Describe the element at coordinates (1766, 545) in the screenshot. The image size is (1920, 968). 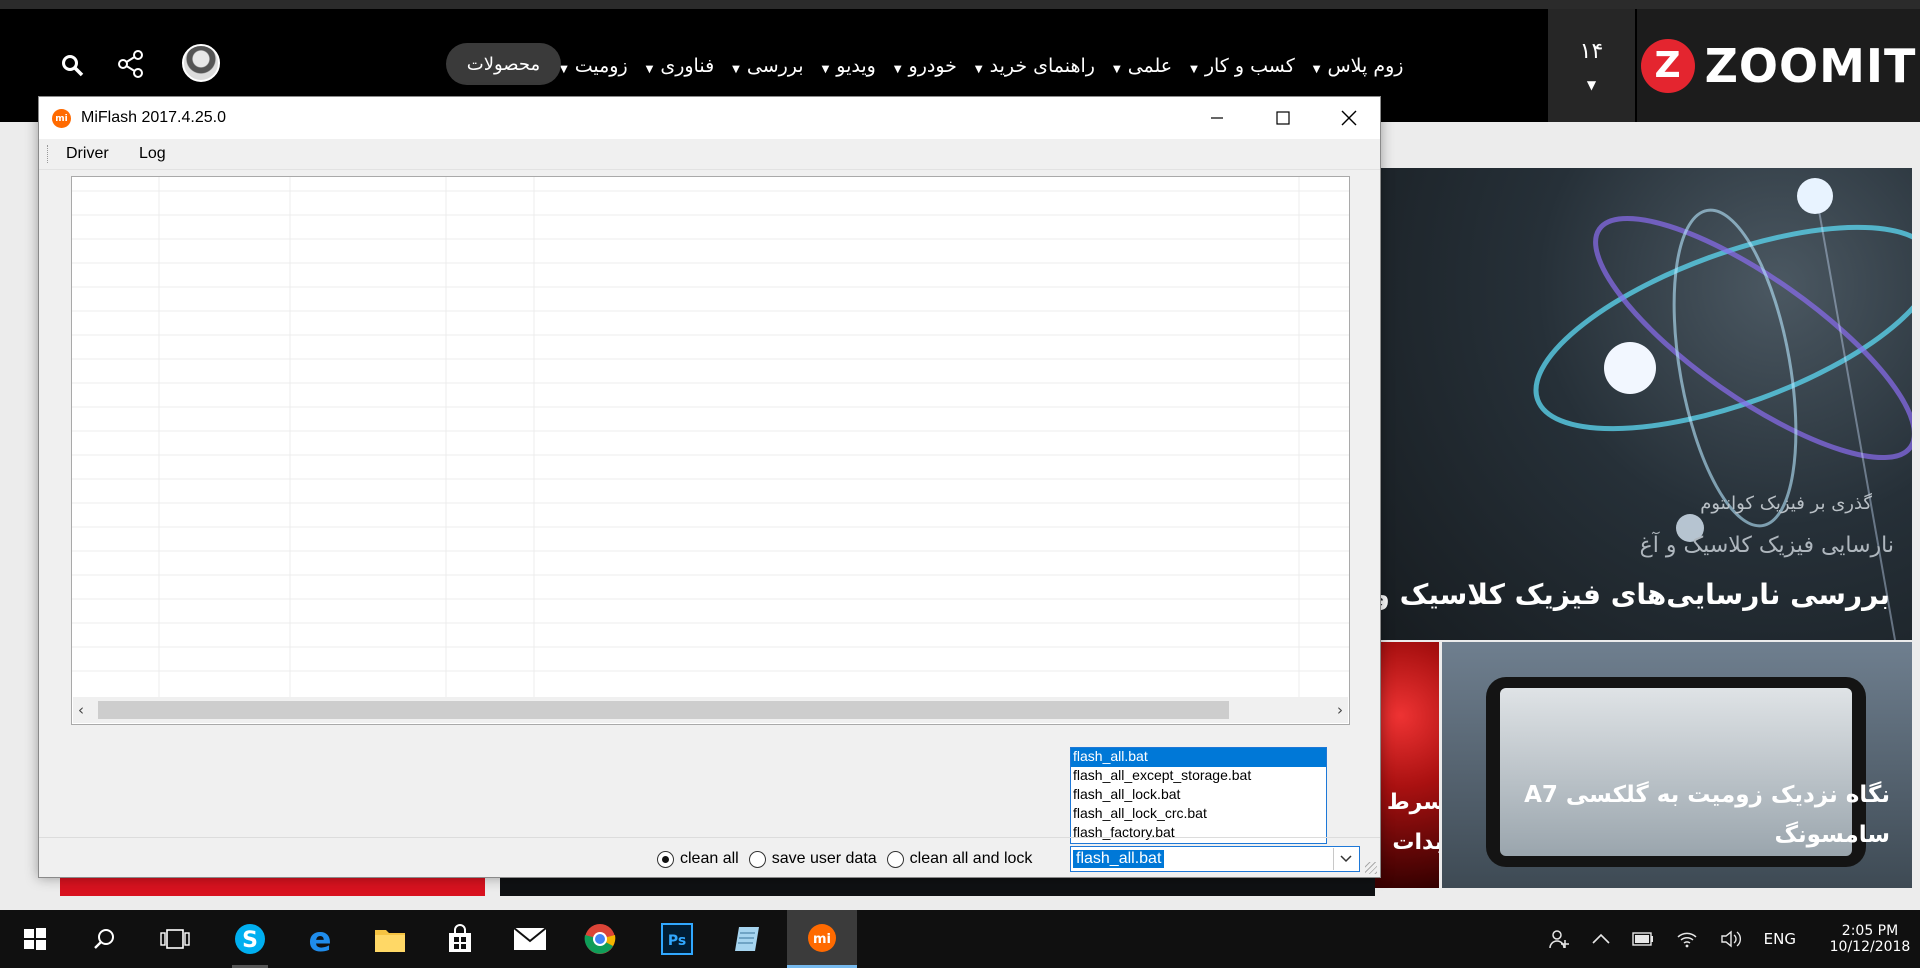
I see `hero-subtitle: نارسایی فیزیک کلاسیک و آغ` at that location.